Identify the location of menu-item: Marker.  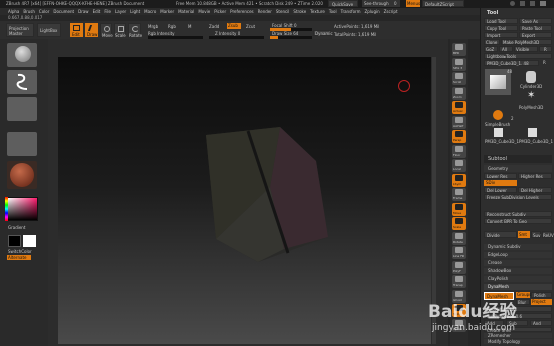
(167, 11).